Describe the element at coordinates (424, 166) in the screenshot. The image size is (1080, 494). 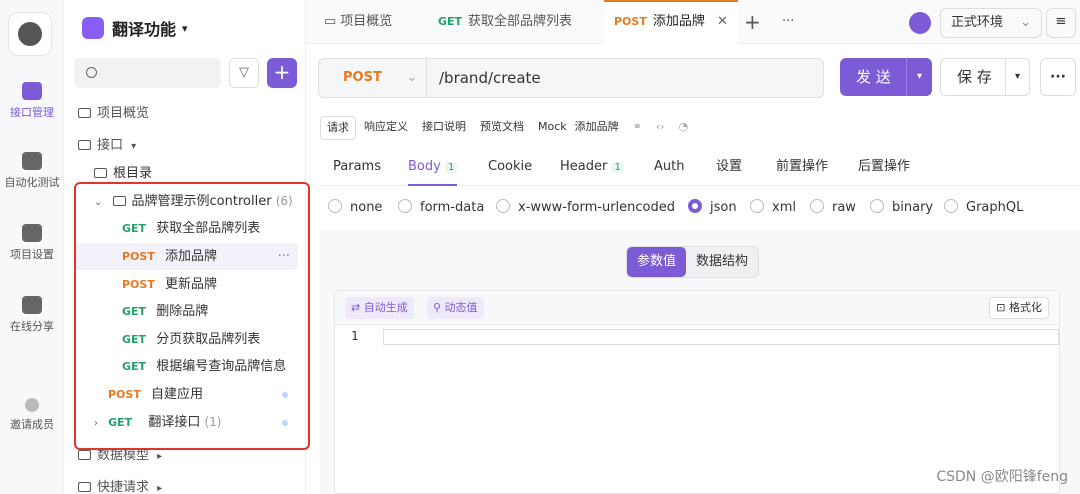
I see `tab-label: Body` at that location.